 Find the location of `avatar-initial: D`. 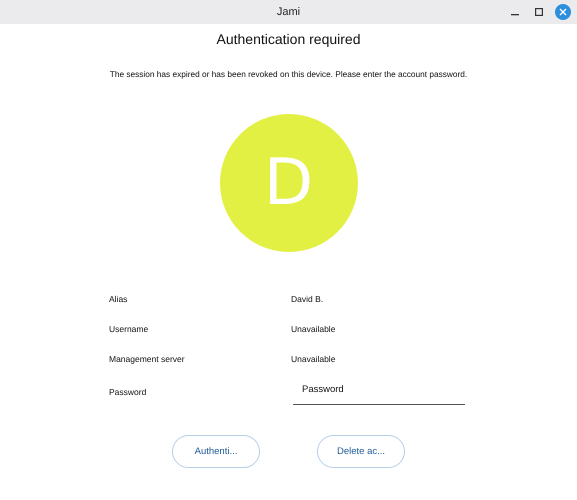

avatar-initial: D is located at coordinates (289, 183).